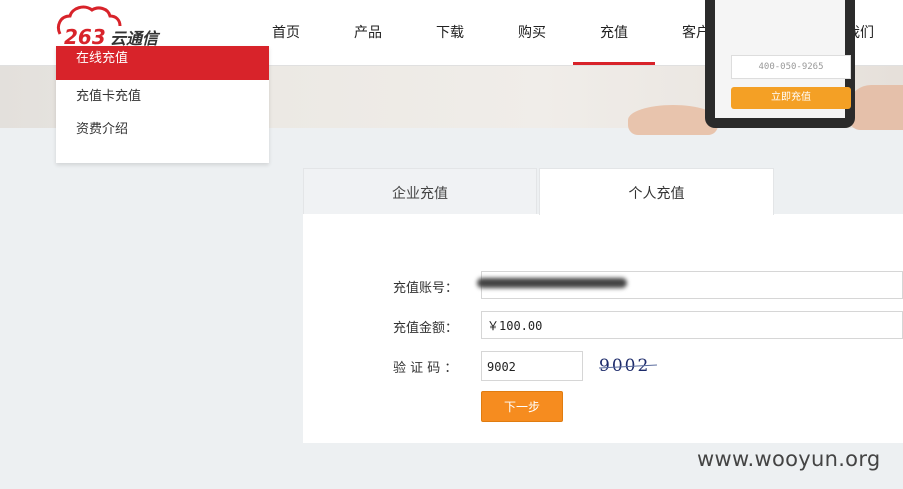 The image size is (903, 489). I want to click on nav-recharge: 充值, so click(614, 32).